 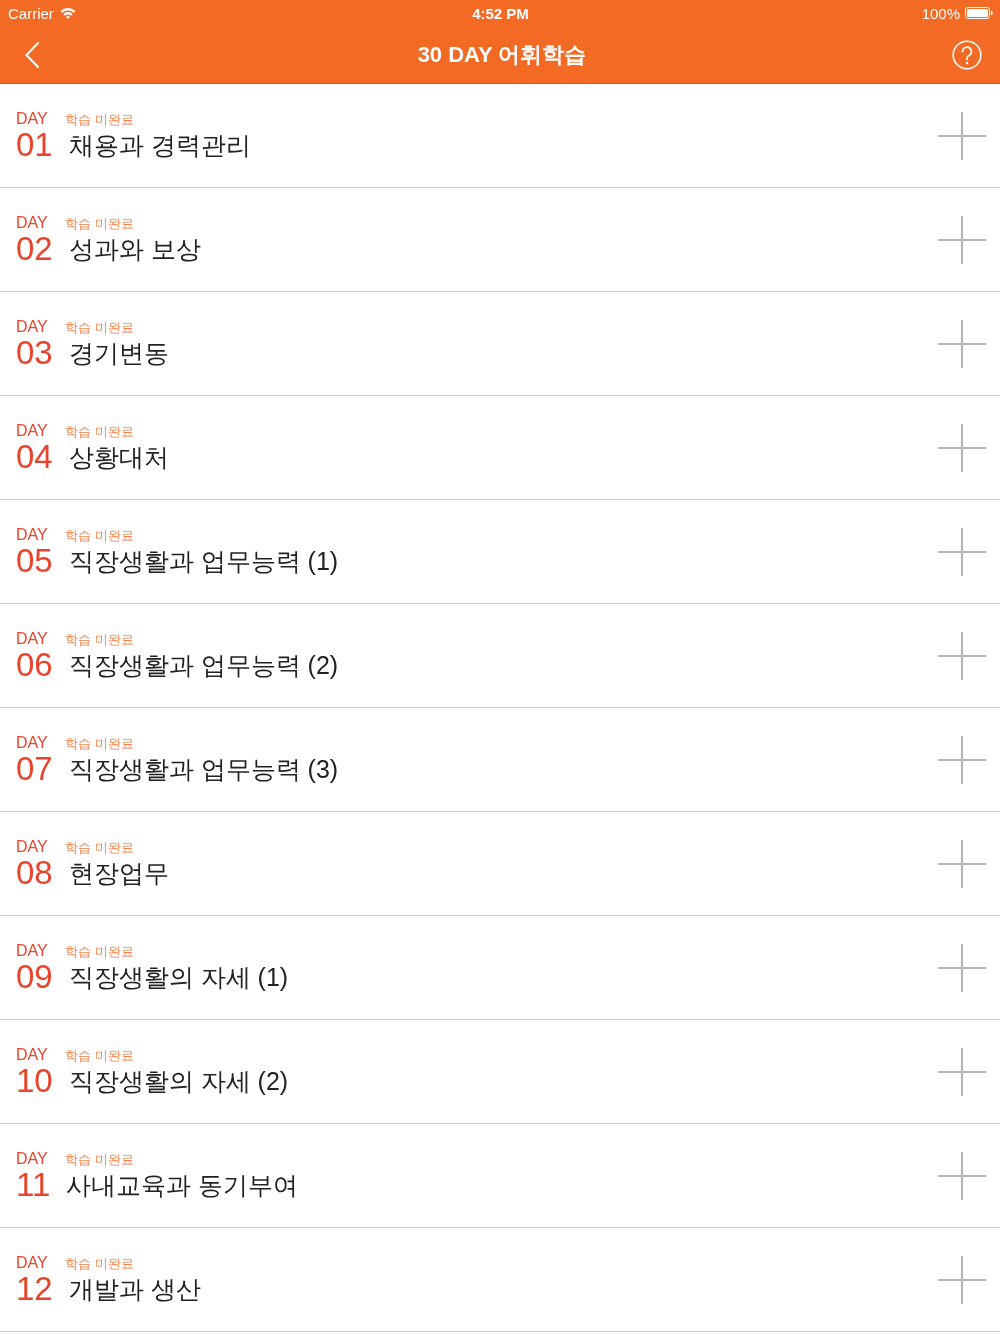 I want to click on day-number: 10, so click(x=34, y=1081).